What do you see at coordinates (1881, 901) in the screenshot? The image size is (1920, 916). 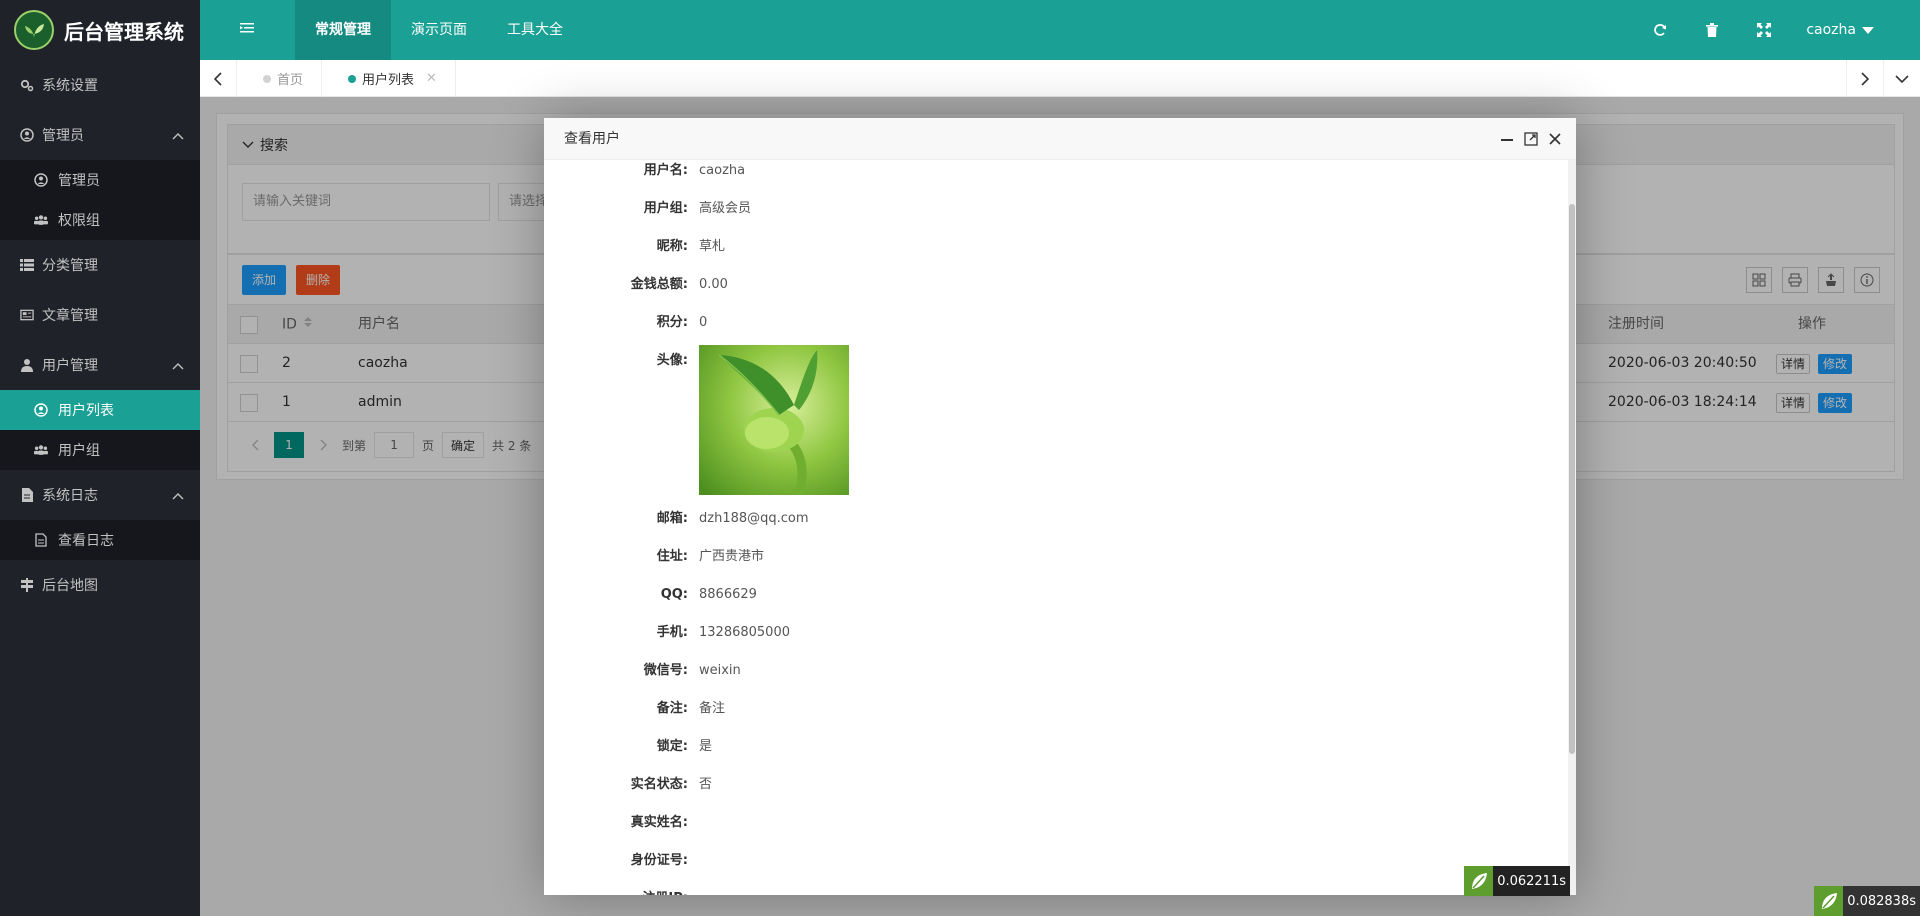 I see `timer-value: 0.082838s` at bounding box center [1881, 901].